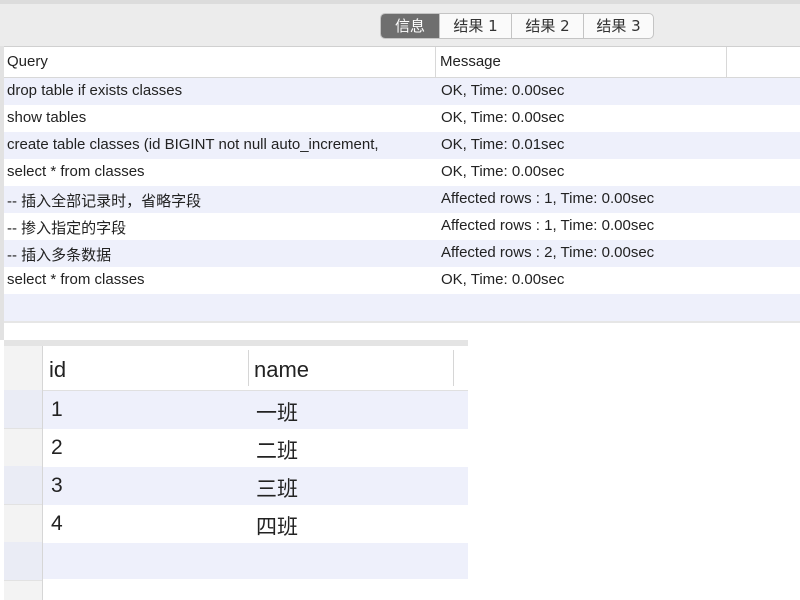 The image size is (800, 600). I want to click on top-border, so click(400, 2).